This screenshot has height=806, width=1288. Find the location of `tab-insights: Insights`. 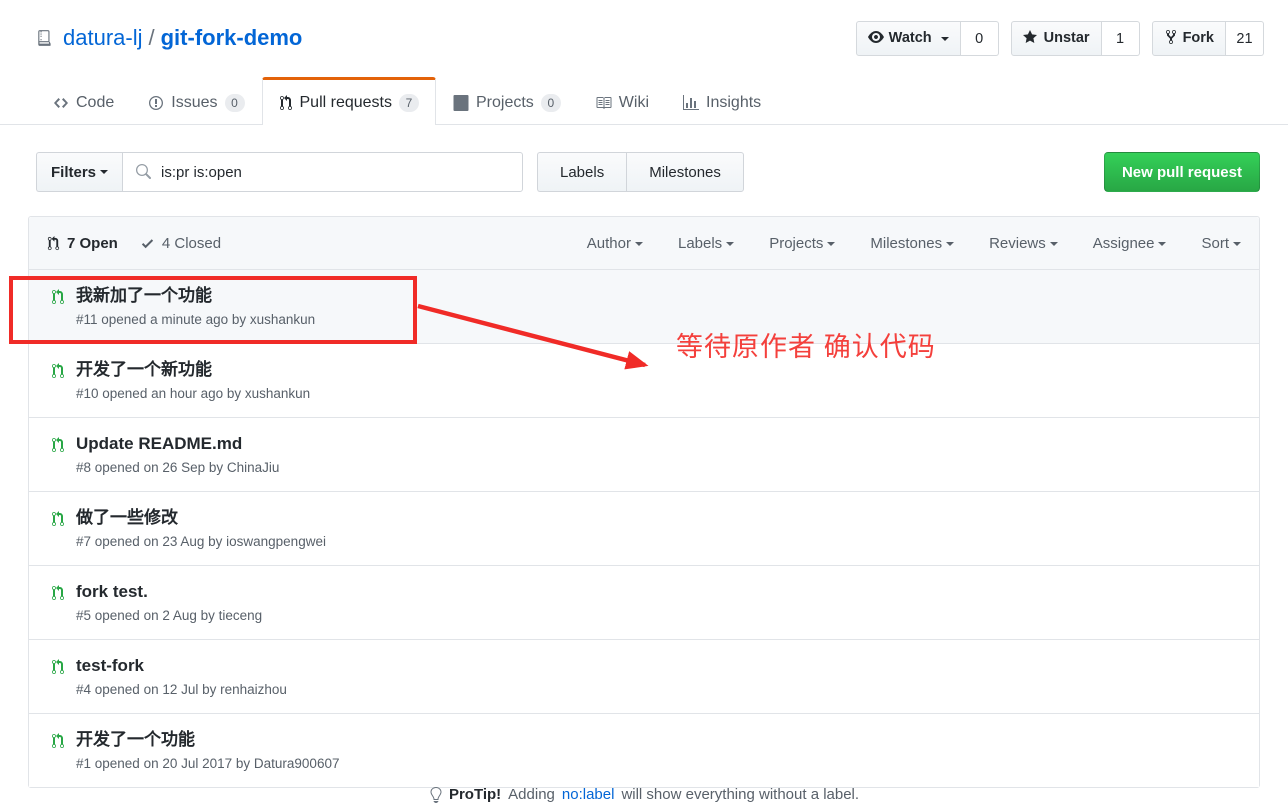

tab-insights: Insights is located at coordinates (722, 102).